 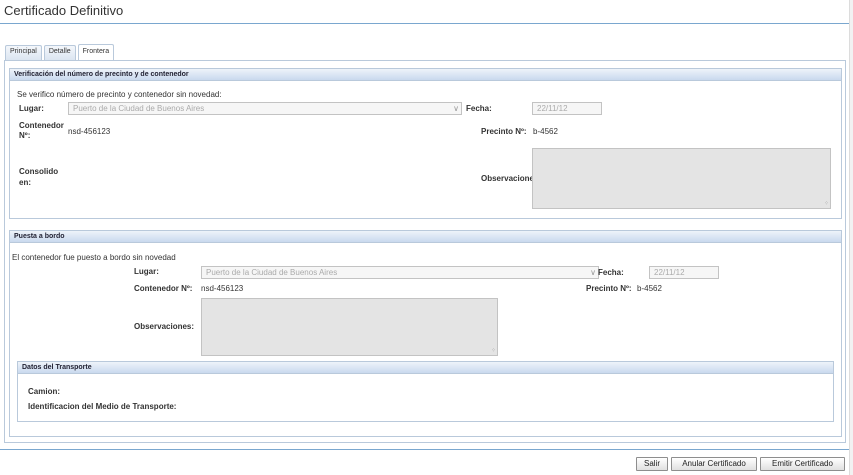 I want to click on puesta-precinto-value: b-4562, so click(x=649, y=288).